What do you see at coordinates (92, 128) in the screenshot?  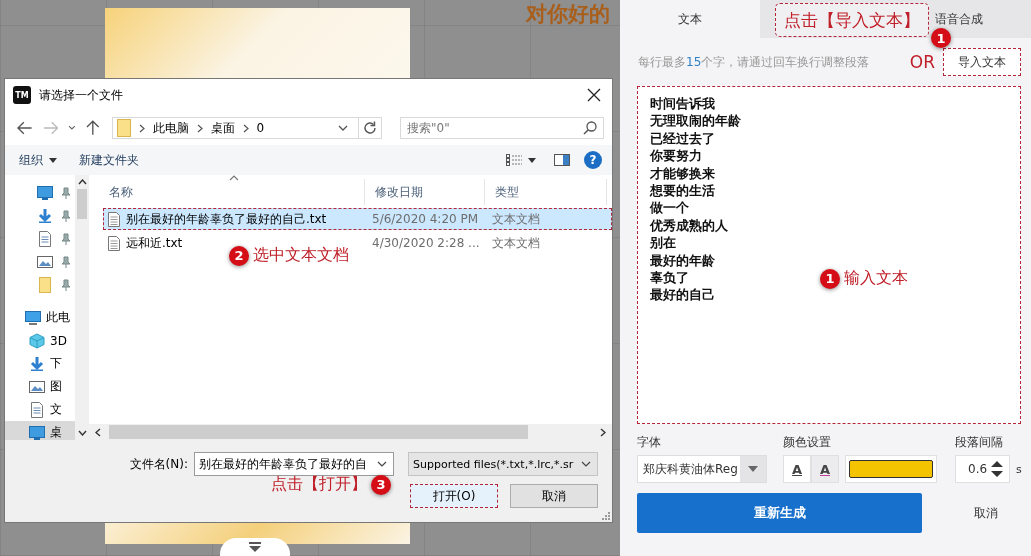 I see `up-arrow-icon` at bounding box center [92, 128].